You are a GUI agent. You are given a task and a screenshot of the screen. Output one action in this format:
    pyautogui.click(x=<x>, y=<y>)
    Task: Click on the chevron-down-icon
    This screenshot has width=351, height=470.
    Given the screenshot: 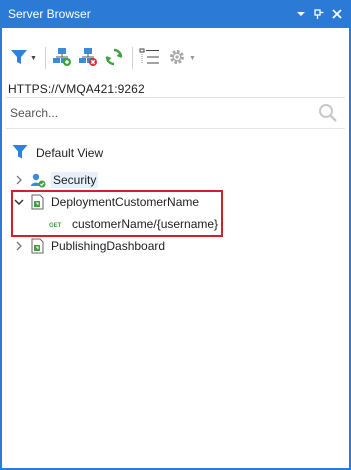 What is the action you would take?
    pyautogui.click(x=19, y=202)
    